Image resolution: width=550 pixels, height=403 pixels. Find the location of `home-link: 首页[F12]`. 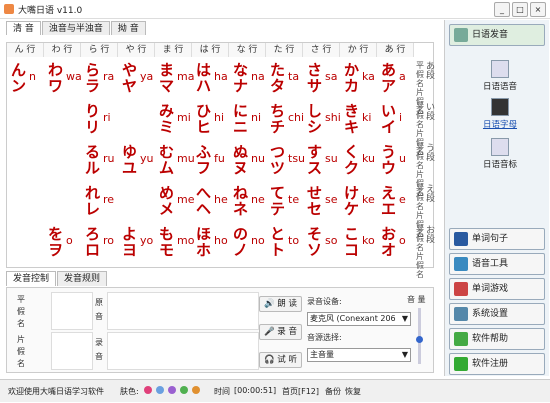

home-link: 首页[F12] is located at coordinates (300, 391).